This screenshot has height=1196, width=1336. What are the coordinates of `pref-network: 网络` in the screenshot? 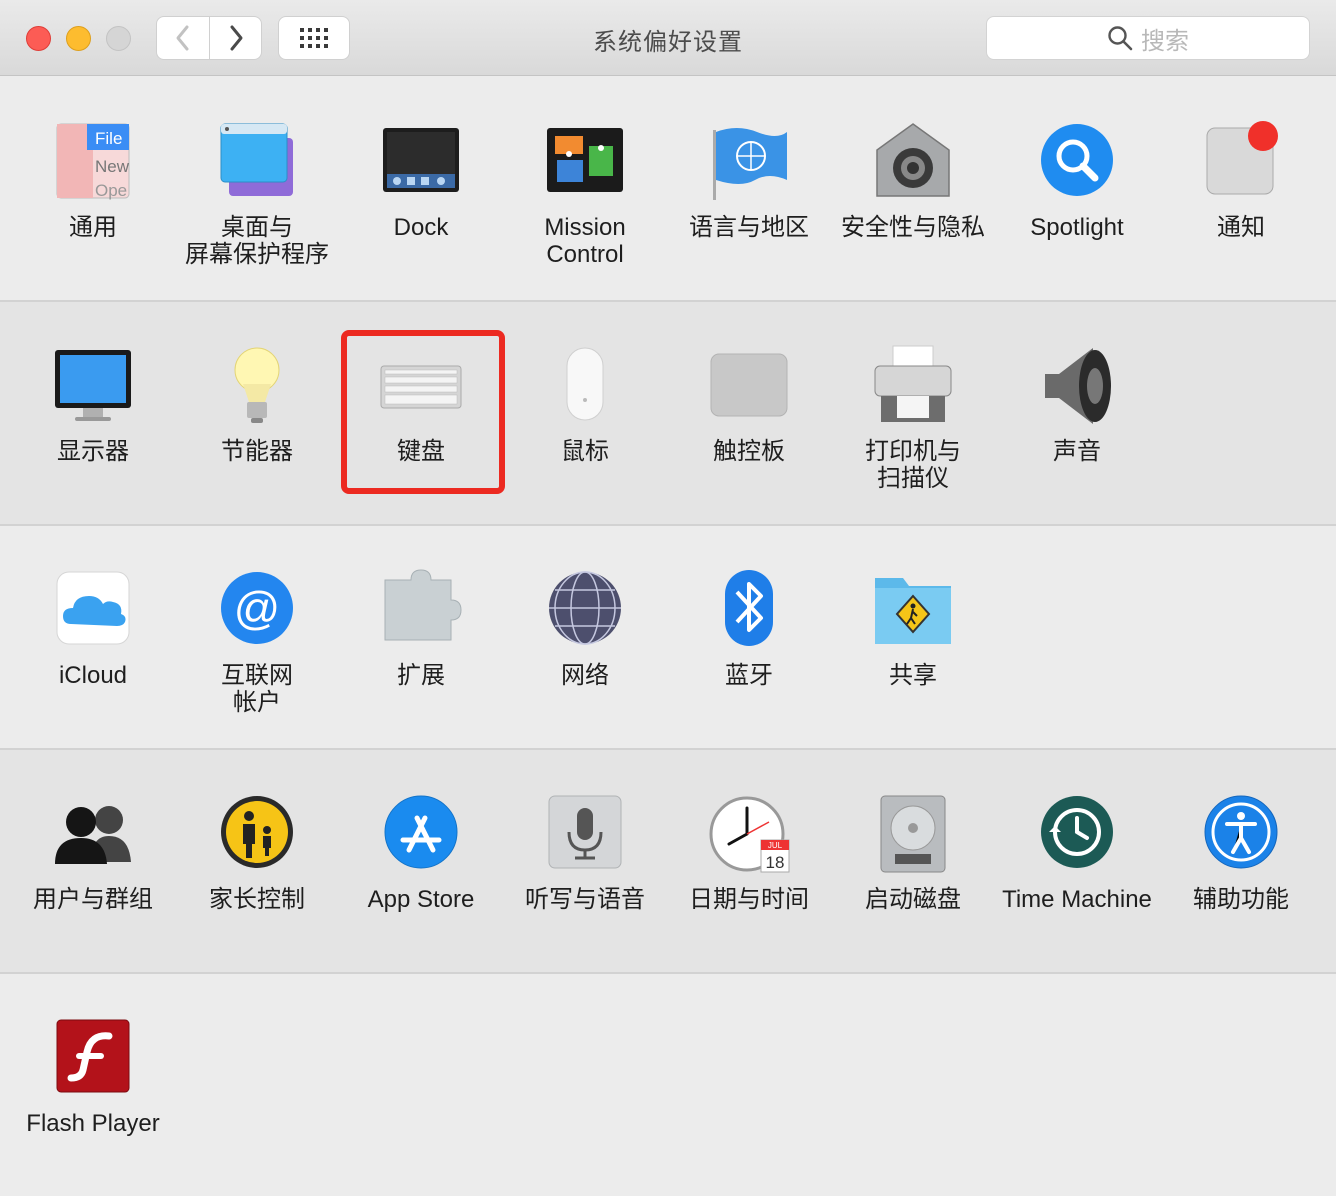 It's located at (585, 628).